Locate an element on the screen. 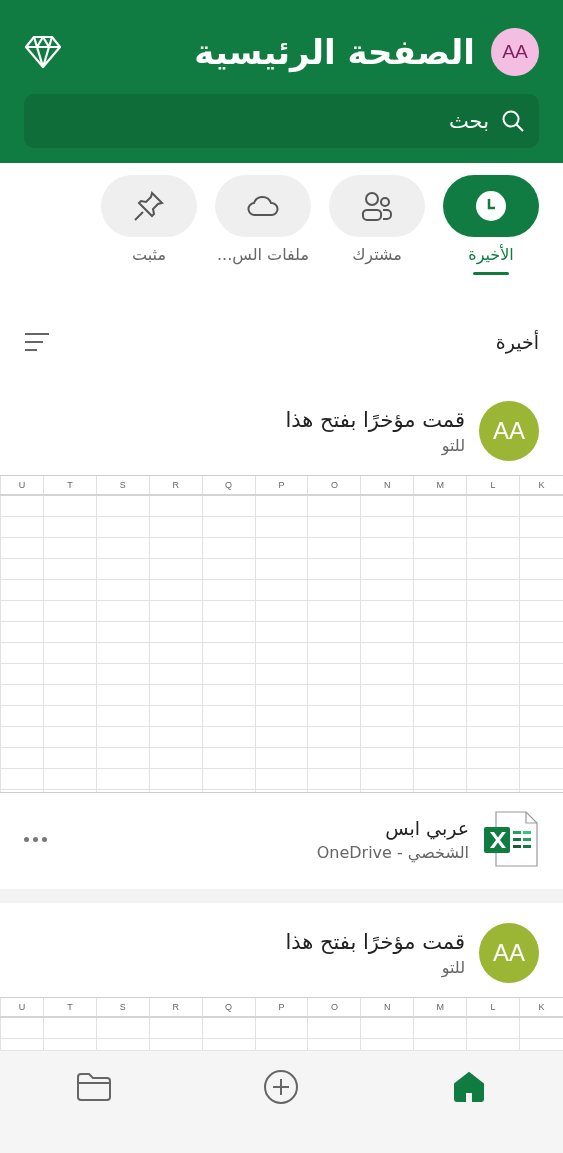 The height and width of the screenshot is (1153, 563). diamond-icon is located at coordinates (43, 52).